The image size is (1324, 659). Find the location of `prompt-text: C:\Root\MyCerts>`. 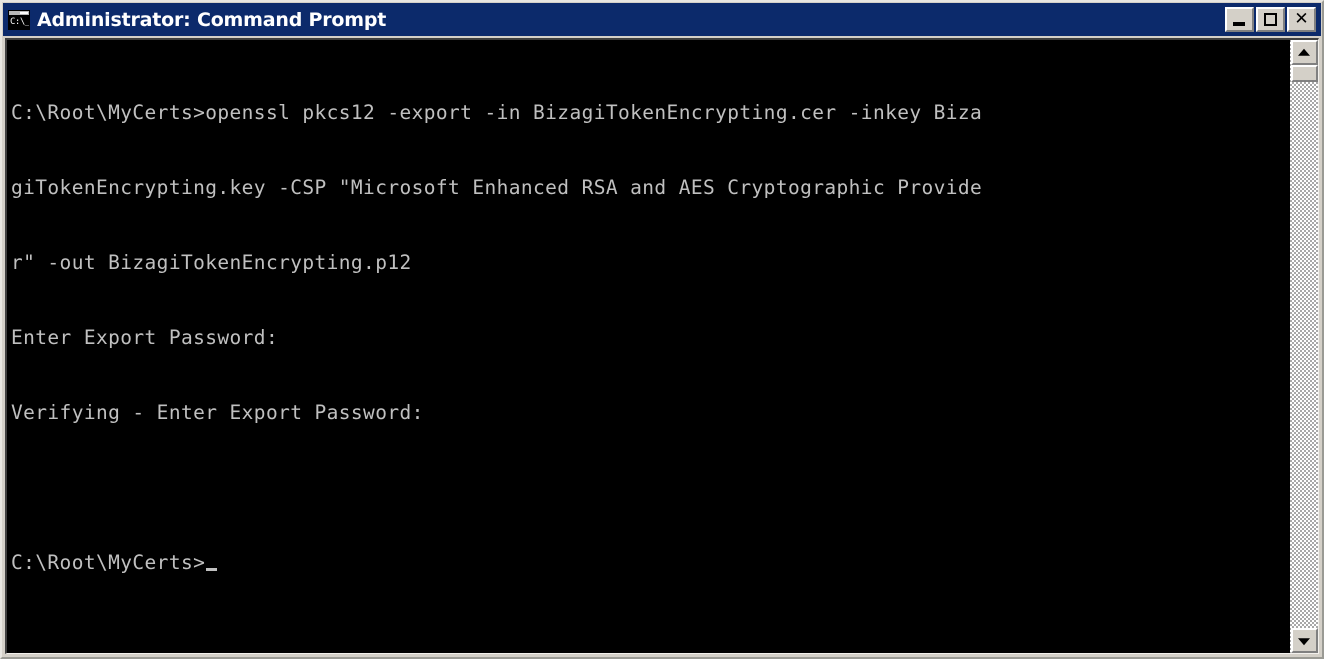

prompt-text: C:\Root\MyCerts> is located at coordinates (108, 562).